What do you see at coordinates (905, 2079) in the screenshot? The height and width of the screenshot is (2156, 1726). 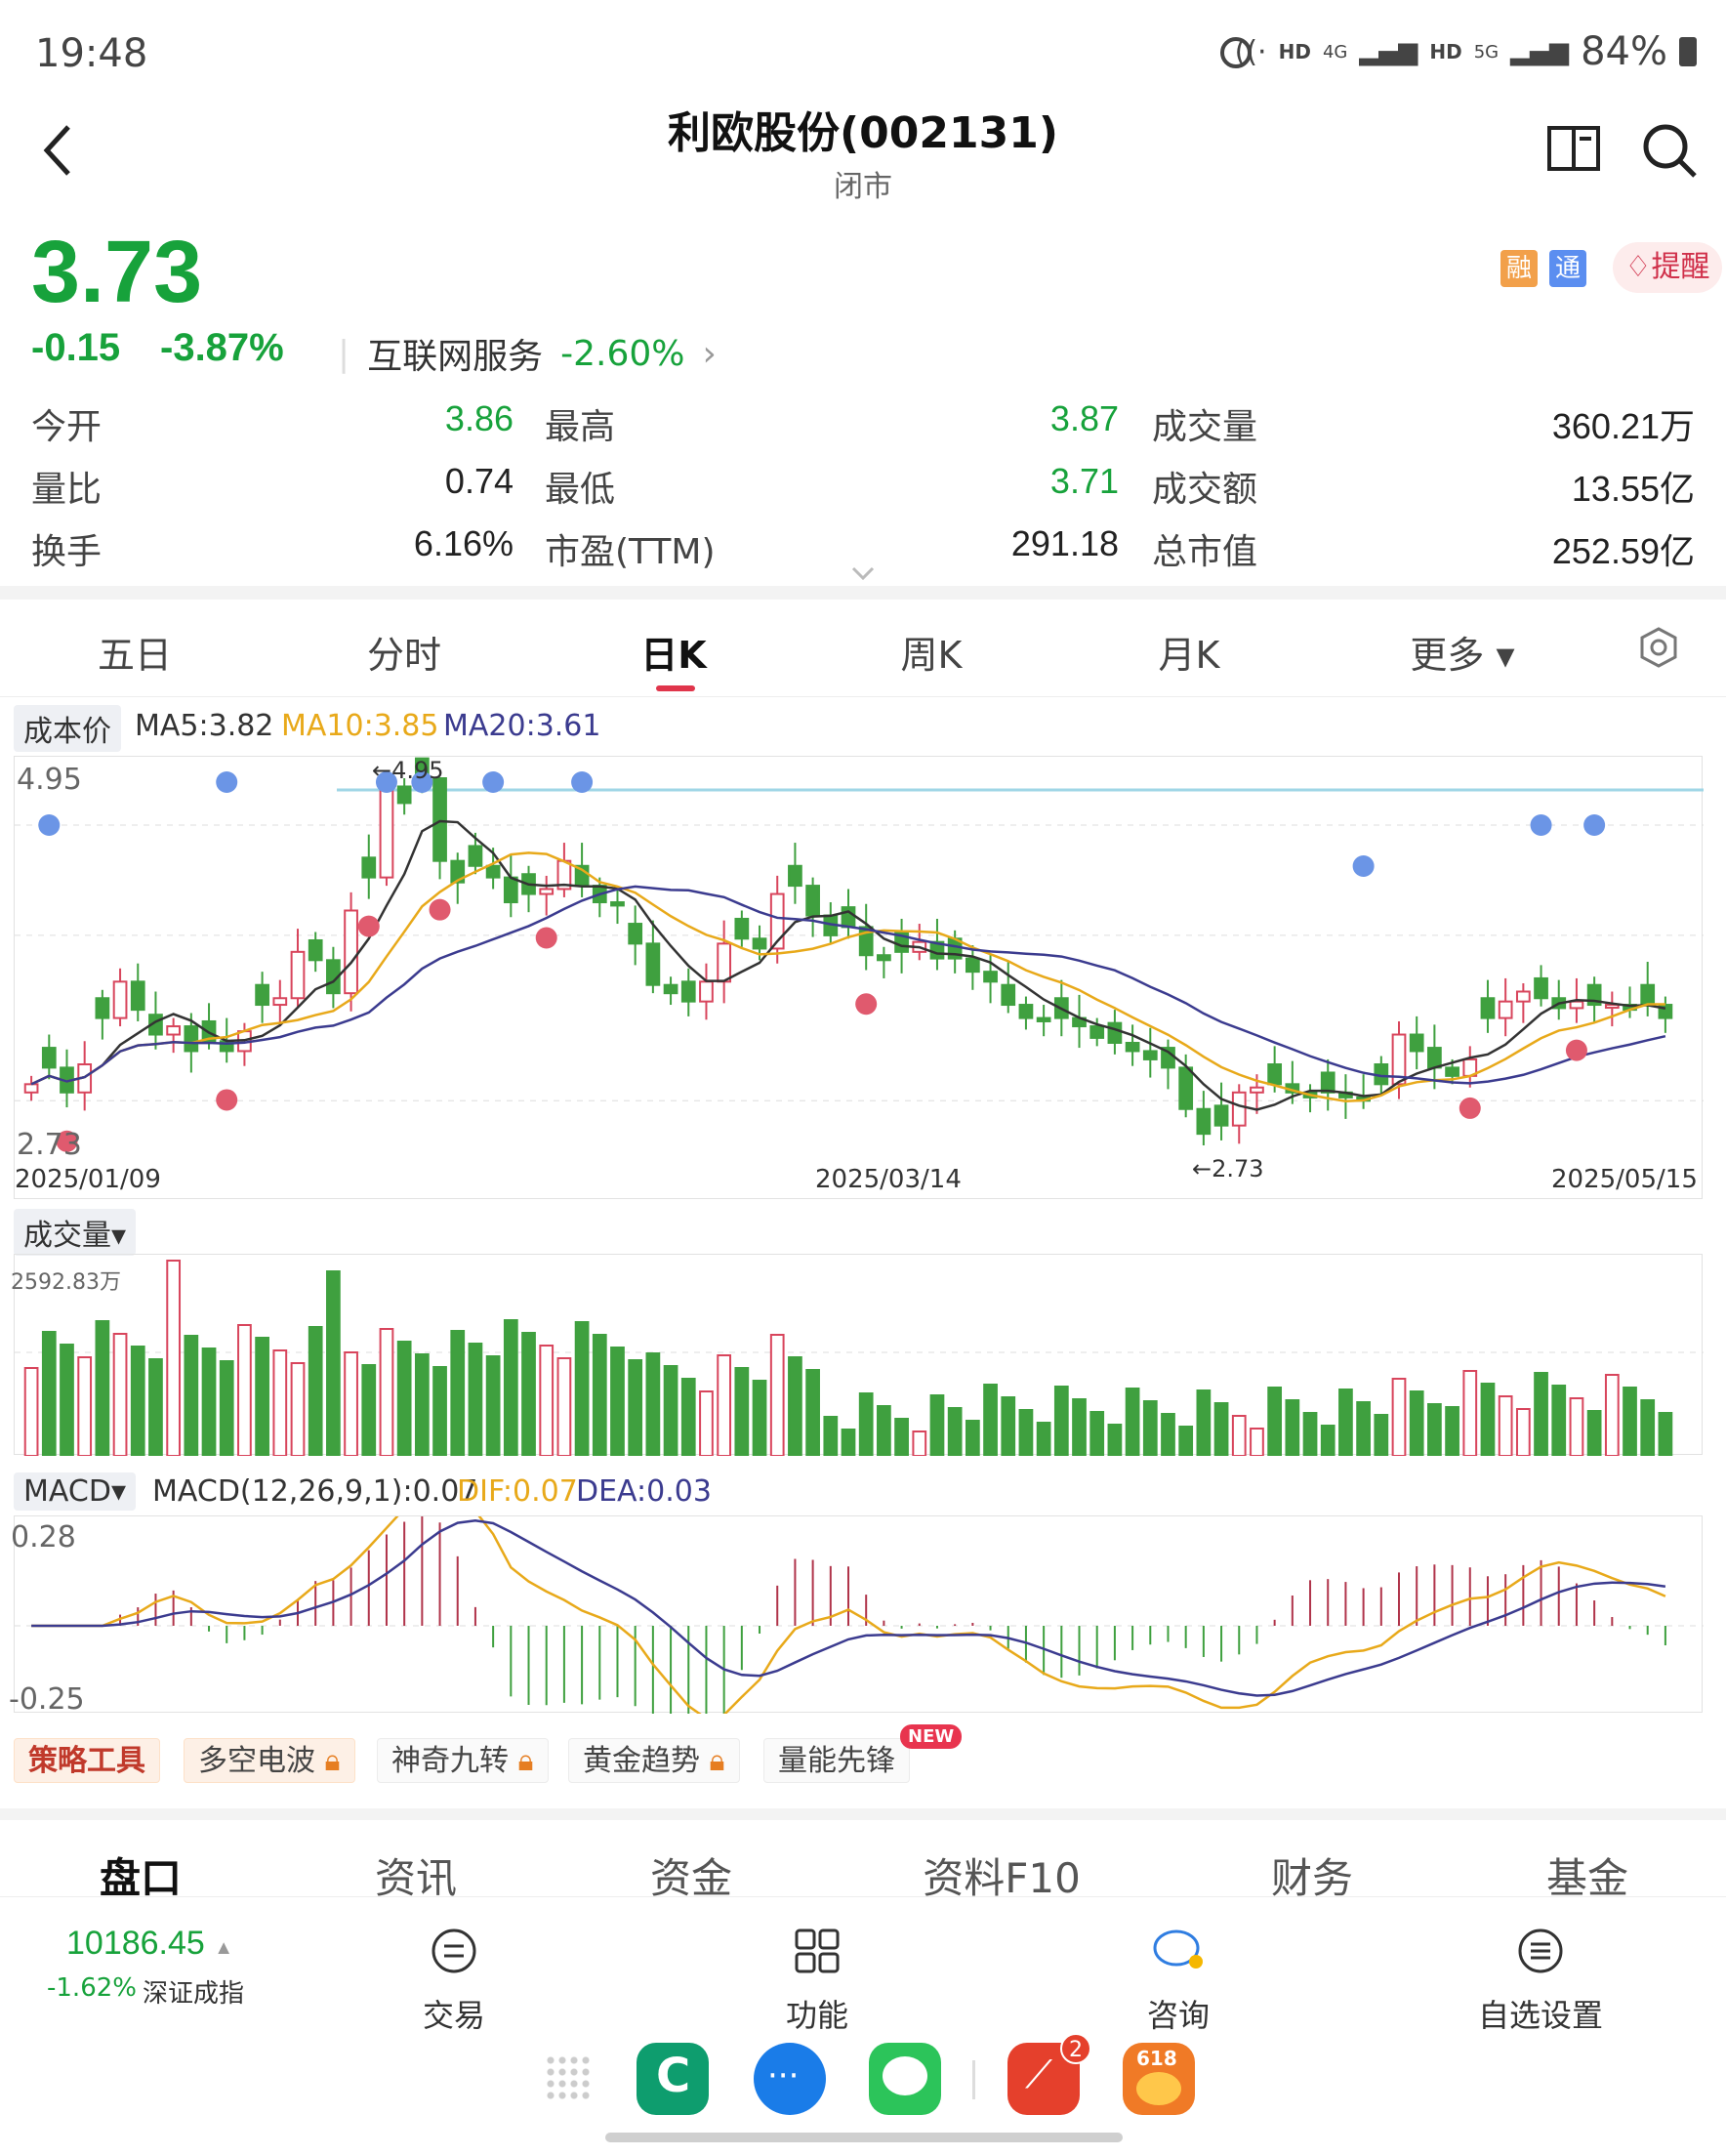 I see `wechat-app-icon` at bounding box center [905, 2079].